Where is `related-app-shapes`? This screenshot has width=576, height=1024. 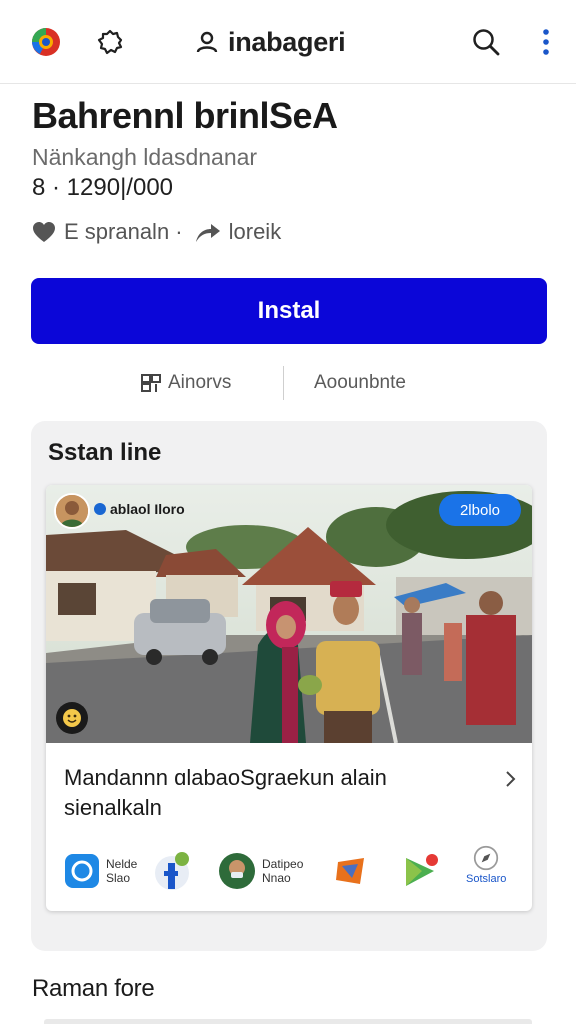
related-app-shapes is located at coordinates (351, 871).